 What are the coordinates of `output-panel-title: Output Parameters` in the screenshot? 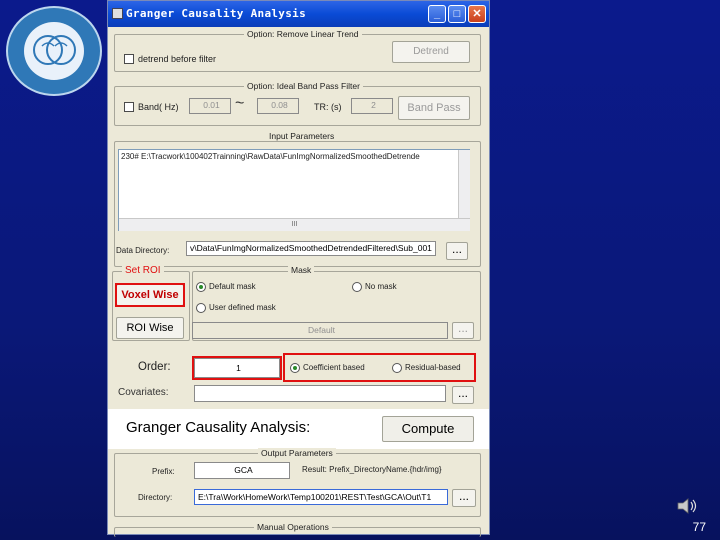 It's located at (297, 453).